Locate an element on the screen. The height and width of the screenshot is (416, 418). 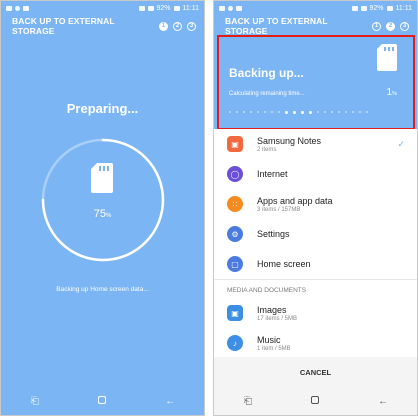
highlight-box is located at coordinates (316, 82).